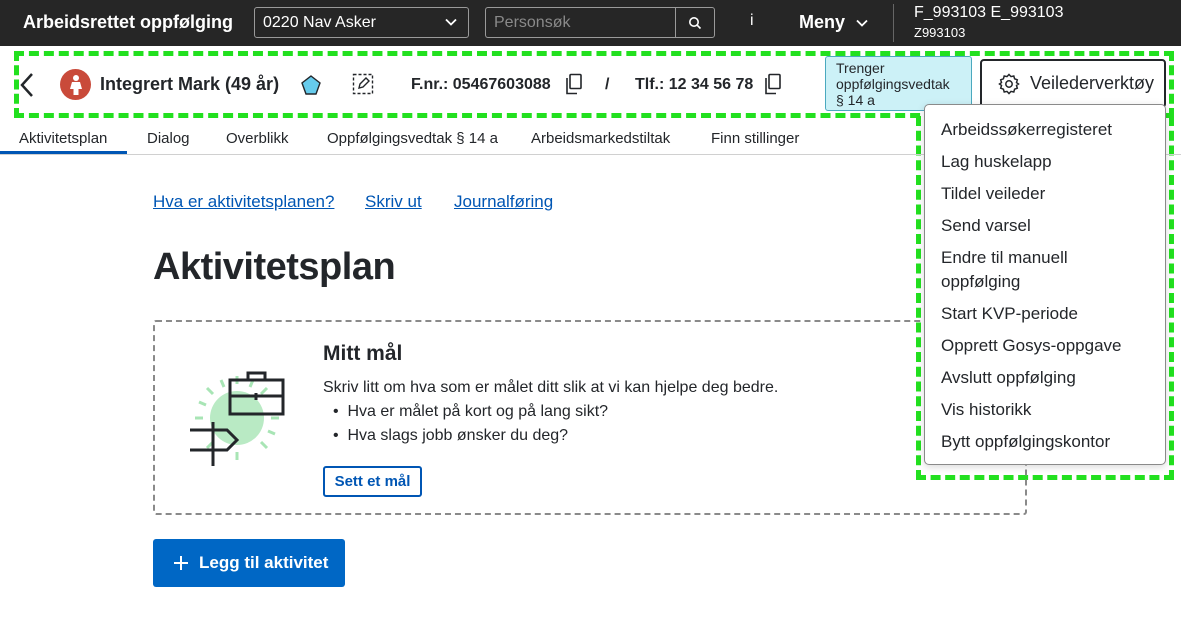  What do you see at coordinates (600, 138) in the screenshot?
I see `tab-arbeidsmarkedstiltak: Arbeidsmarkedstiltak` at bounding box center [600, 138].